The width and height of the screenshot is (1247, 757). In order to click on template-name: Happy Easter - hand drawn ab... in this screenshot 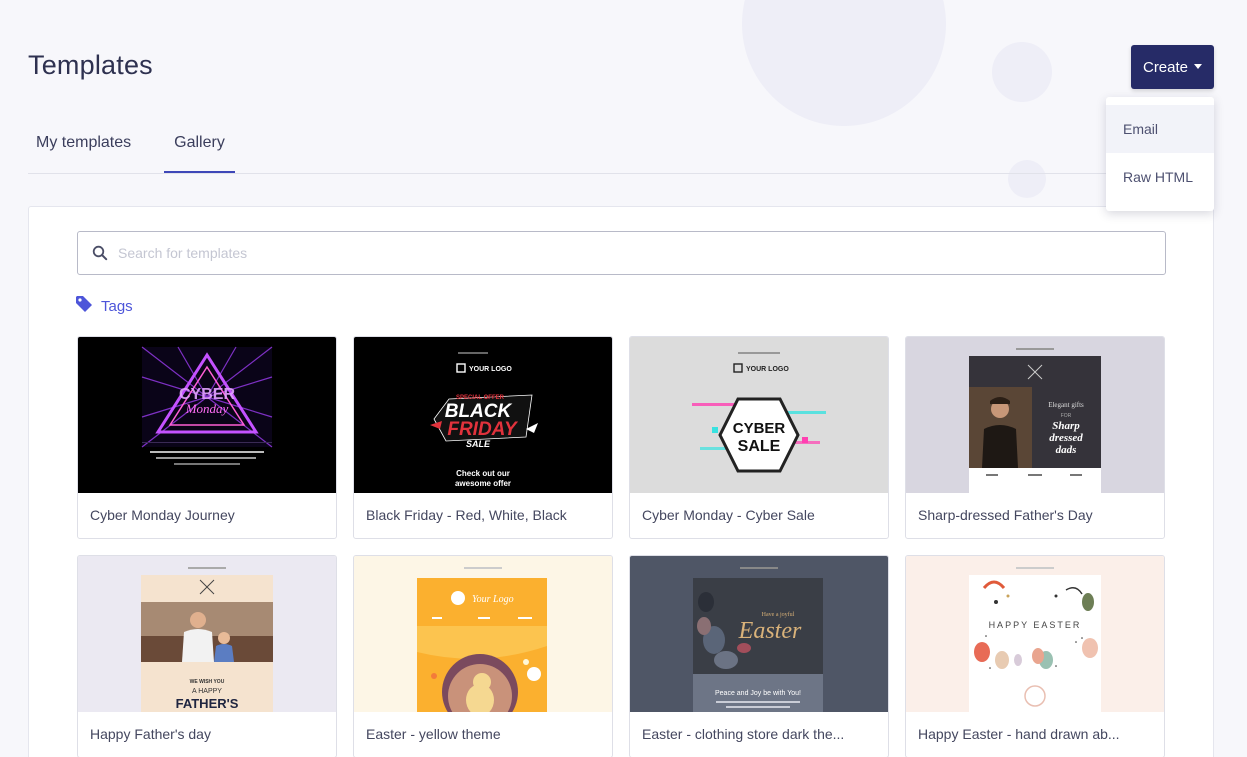, I will do `click(1019, 734)`.